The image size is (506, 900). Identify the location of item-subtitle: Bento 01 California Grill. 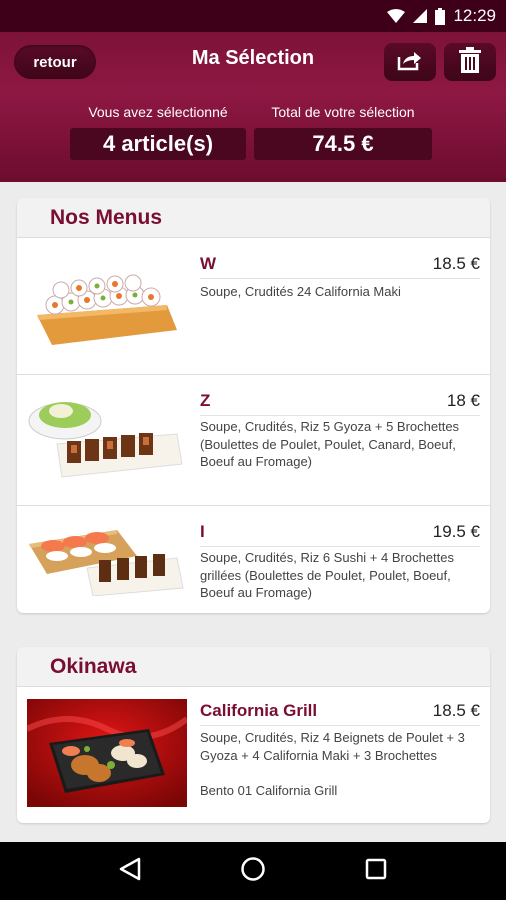
(269, 790).